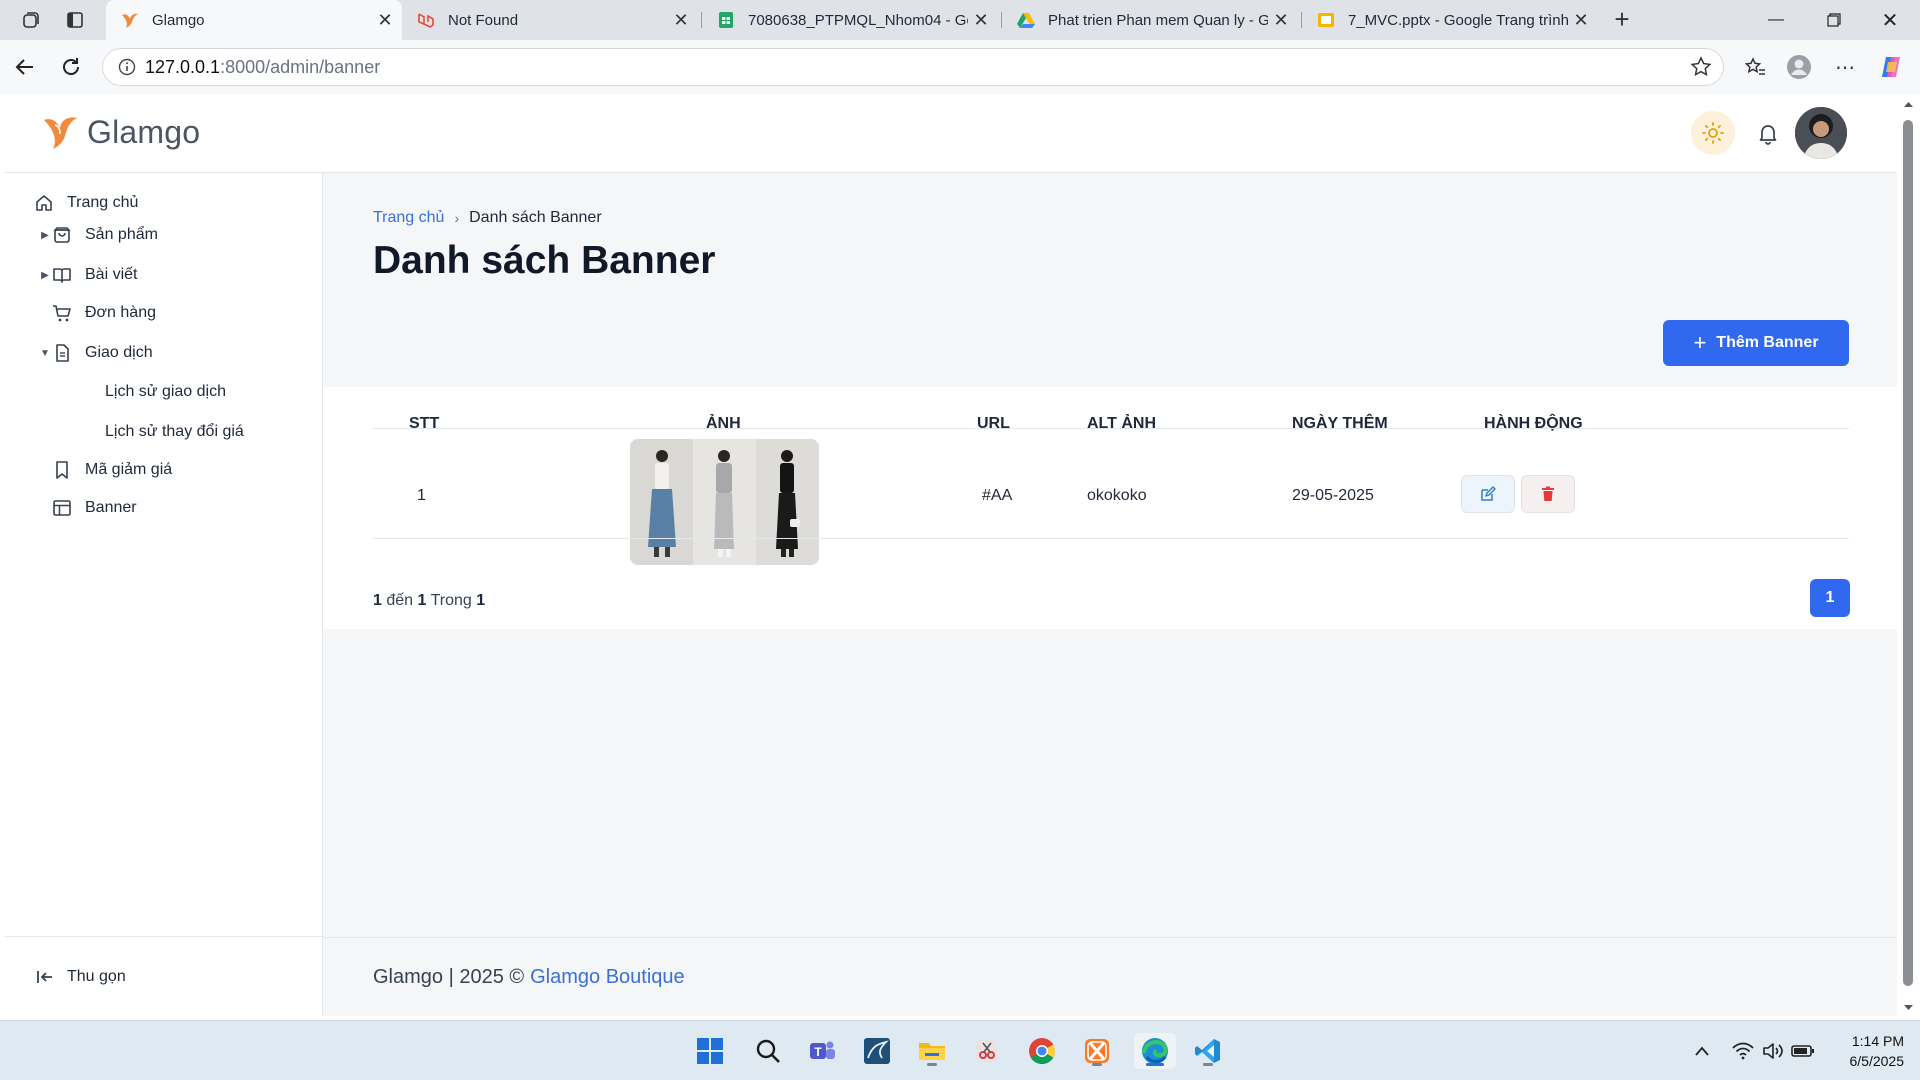  Describe the element at coordinates (1026, 20) in the screenshot. I see `google-drive-icon` at that location.